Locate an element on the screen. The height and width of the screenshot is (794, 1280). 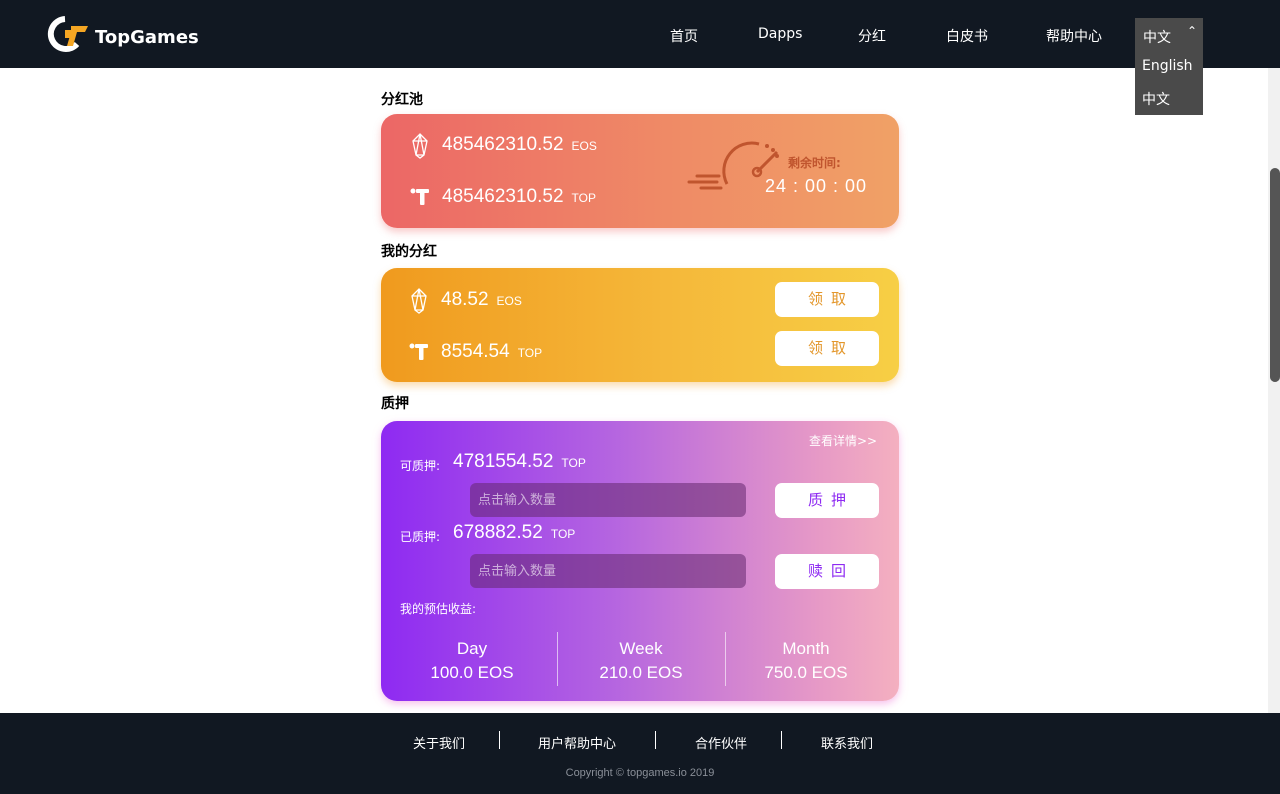
pool-eos-row: 485462310.52 EOS is located at coordinates (519, 145).